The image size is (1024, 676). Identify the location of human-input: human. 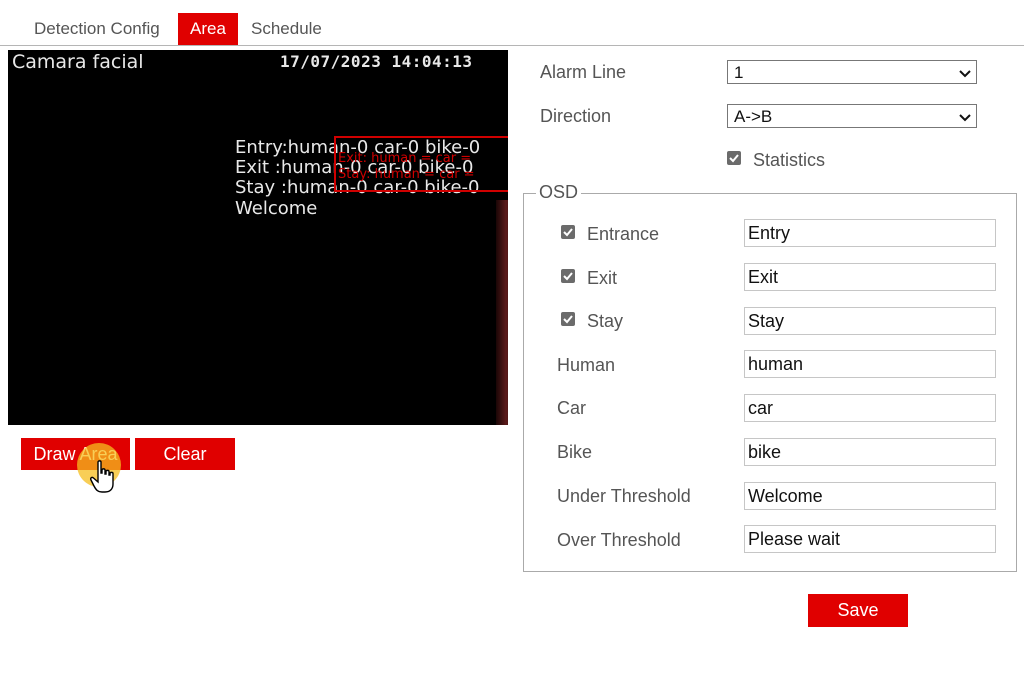
(870, 364).